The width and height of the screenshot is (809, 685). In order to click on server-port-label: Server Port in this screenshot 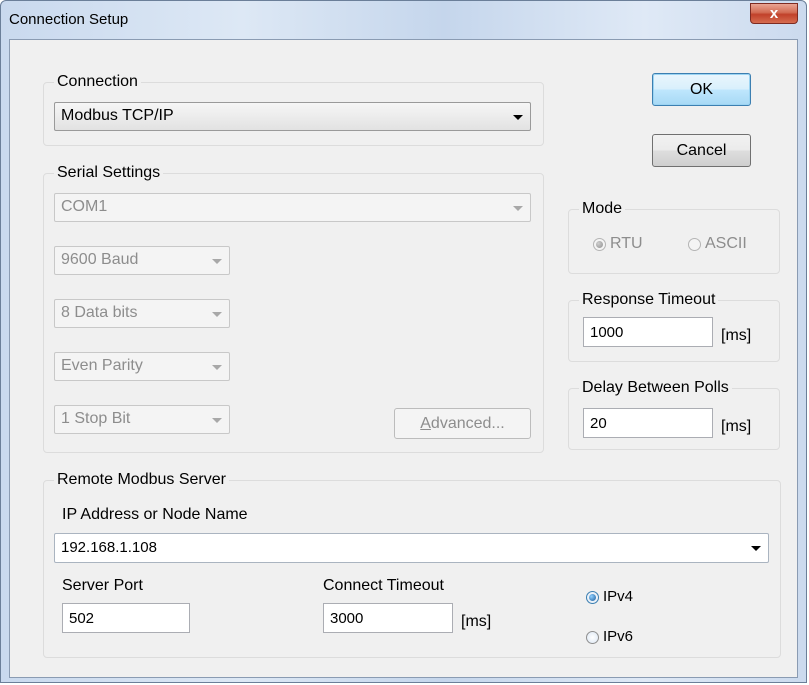, I will do `click(102, 585)`.